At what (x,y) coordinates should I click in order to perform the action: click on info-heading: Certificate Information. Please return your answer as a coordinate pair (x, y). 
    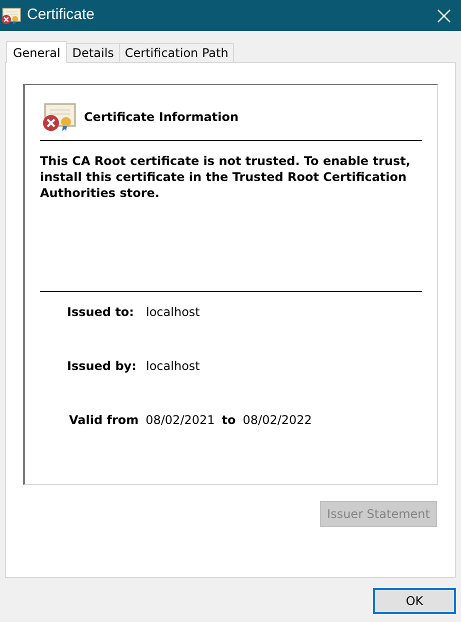
    Looking at the image, I should click on (161, 117).